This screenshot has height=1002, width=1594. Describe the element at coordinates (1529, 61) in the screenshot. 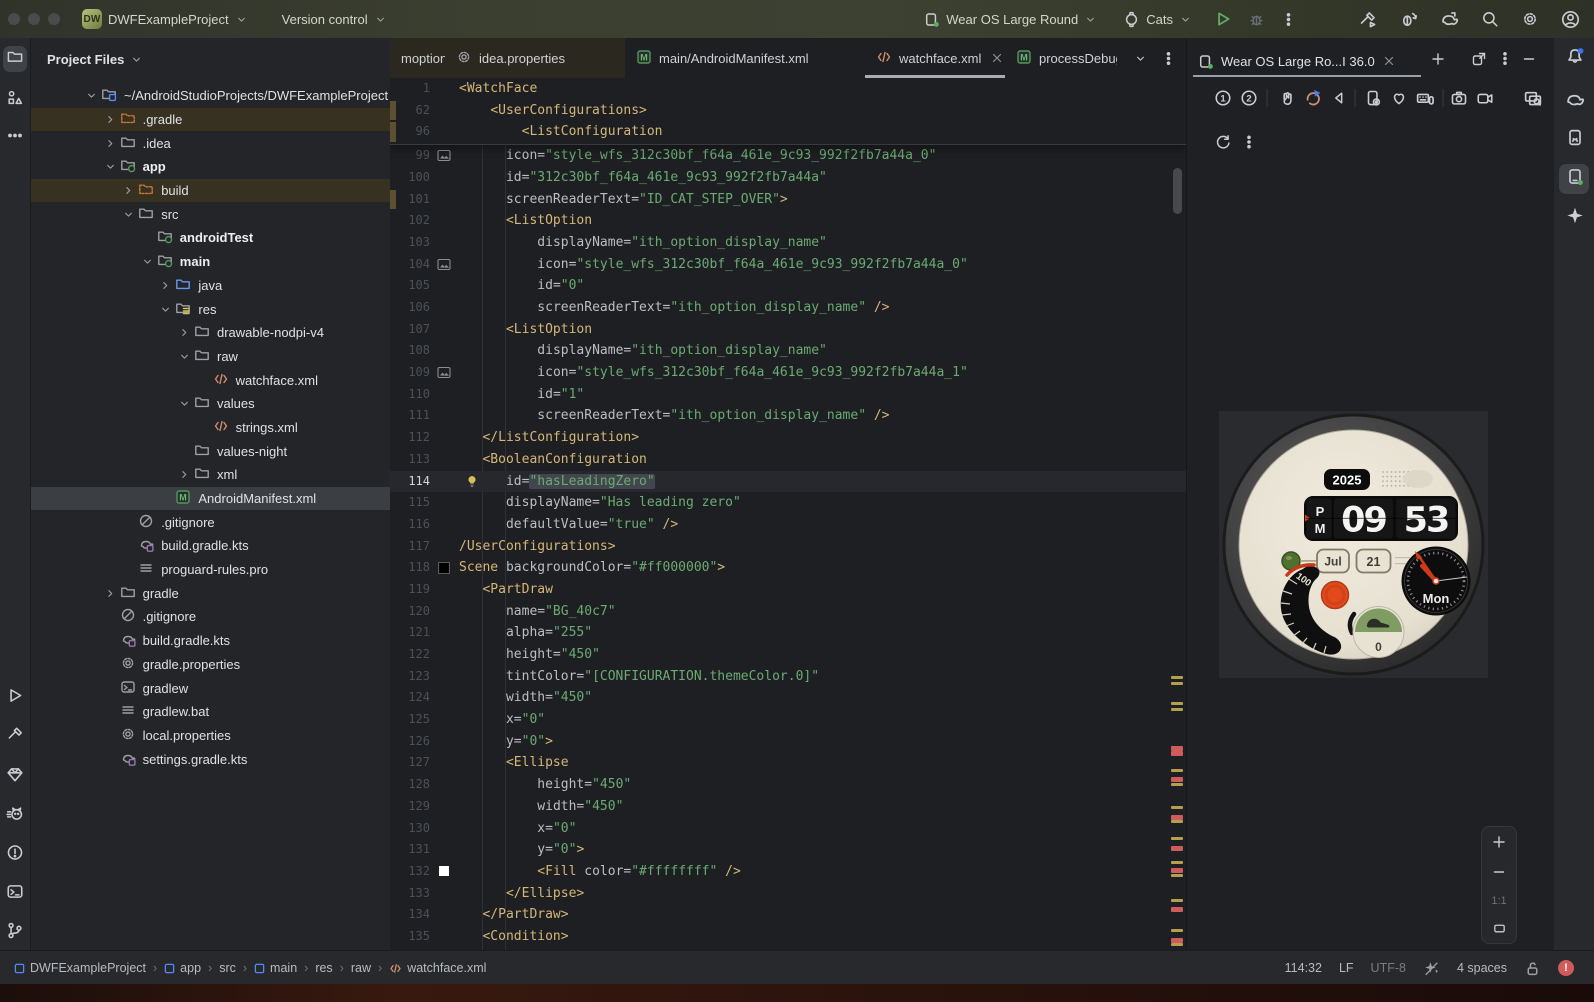

I see `hide-panel-icon` at that location.